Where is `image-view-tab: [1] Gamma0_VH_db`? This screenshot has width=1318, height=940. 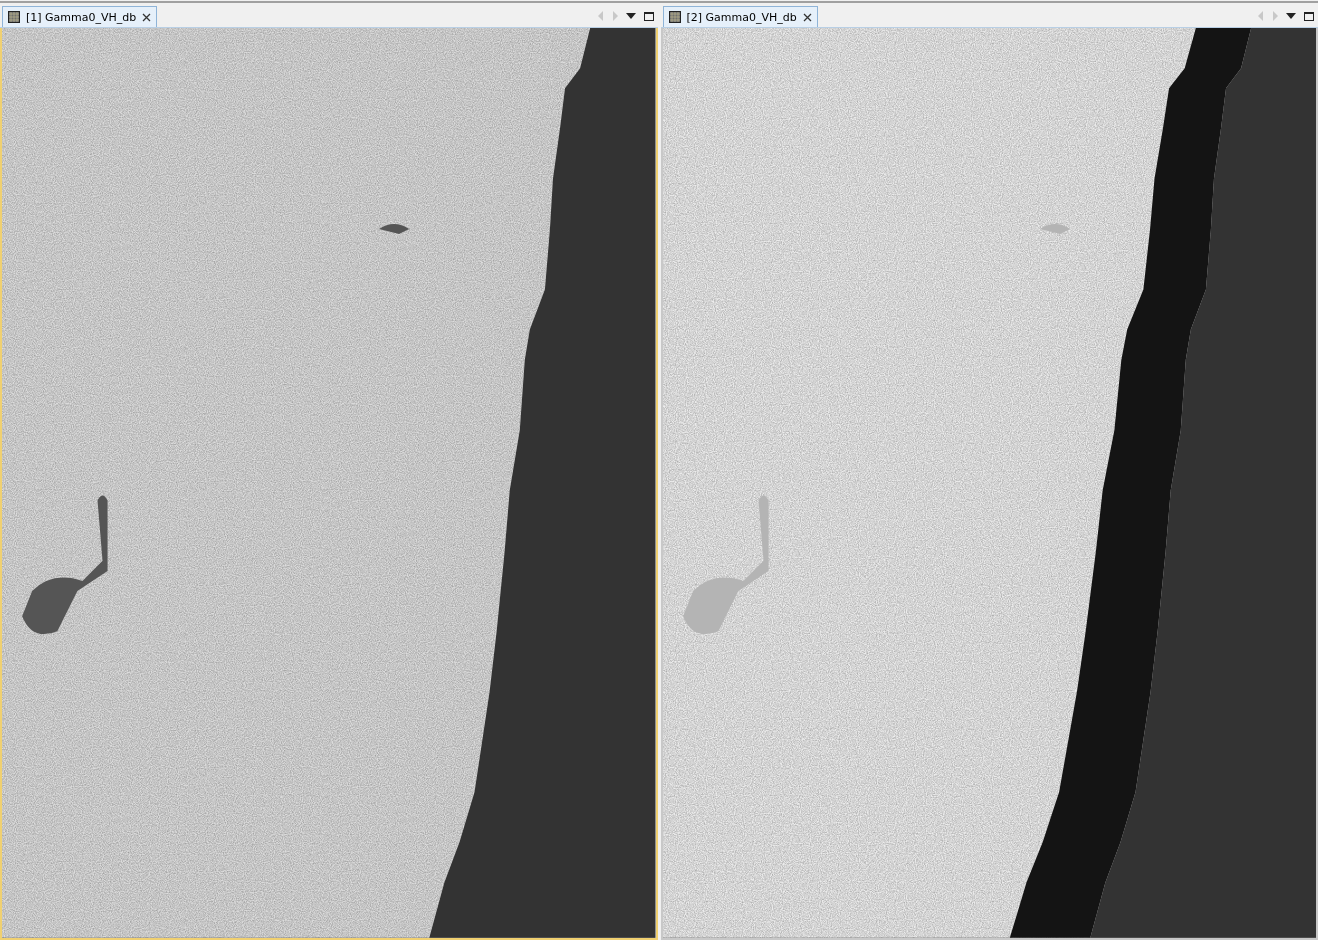
image-view-tab: [1] Gamma0_VH_db is located at coordinates (80, 17).